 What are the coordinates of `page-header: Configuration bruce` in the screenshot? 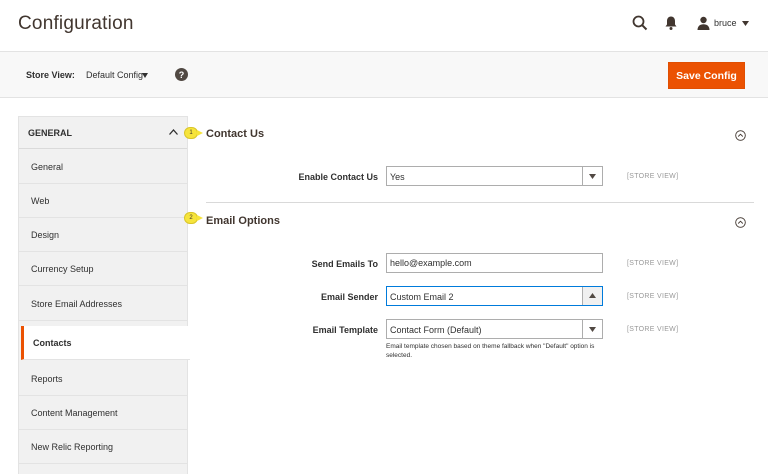 It's located at (384, 26).